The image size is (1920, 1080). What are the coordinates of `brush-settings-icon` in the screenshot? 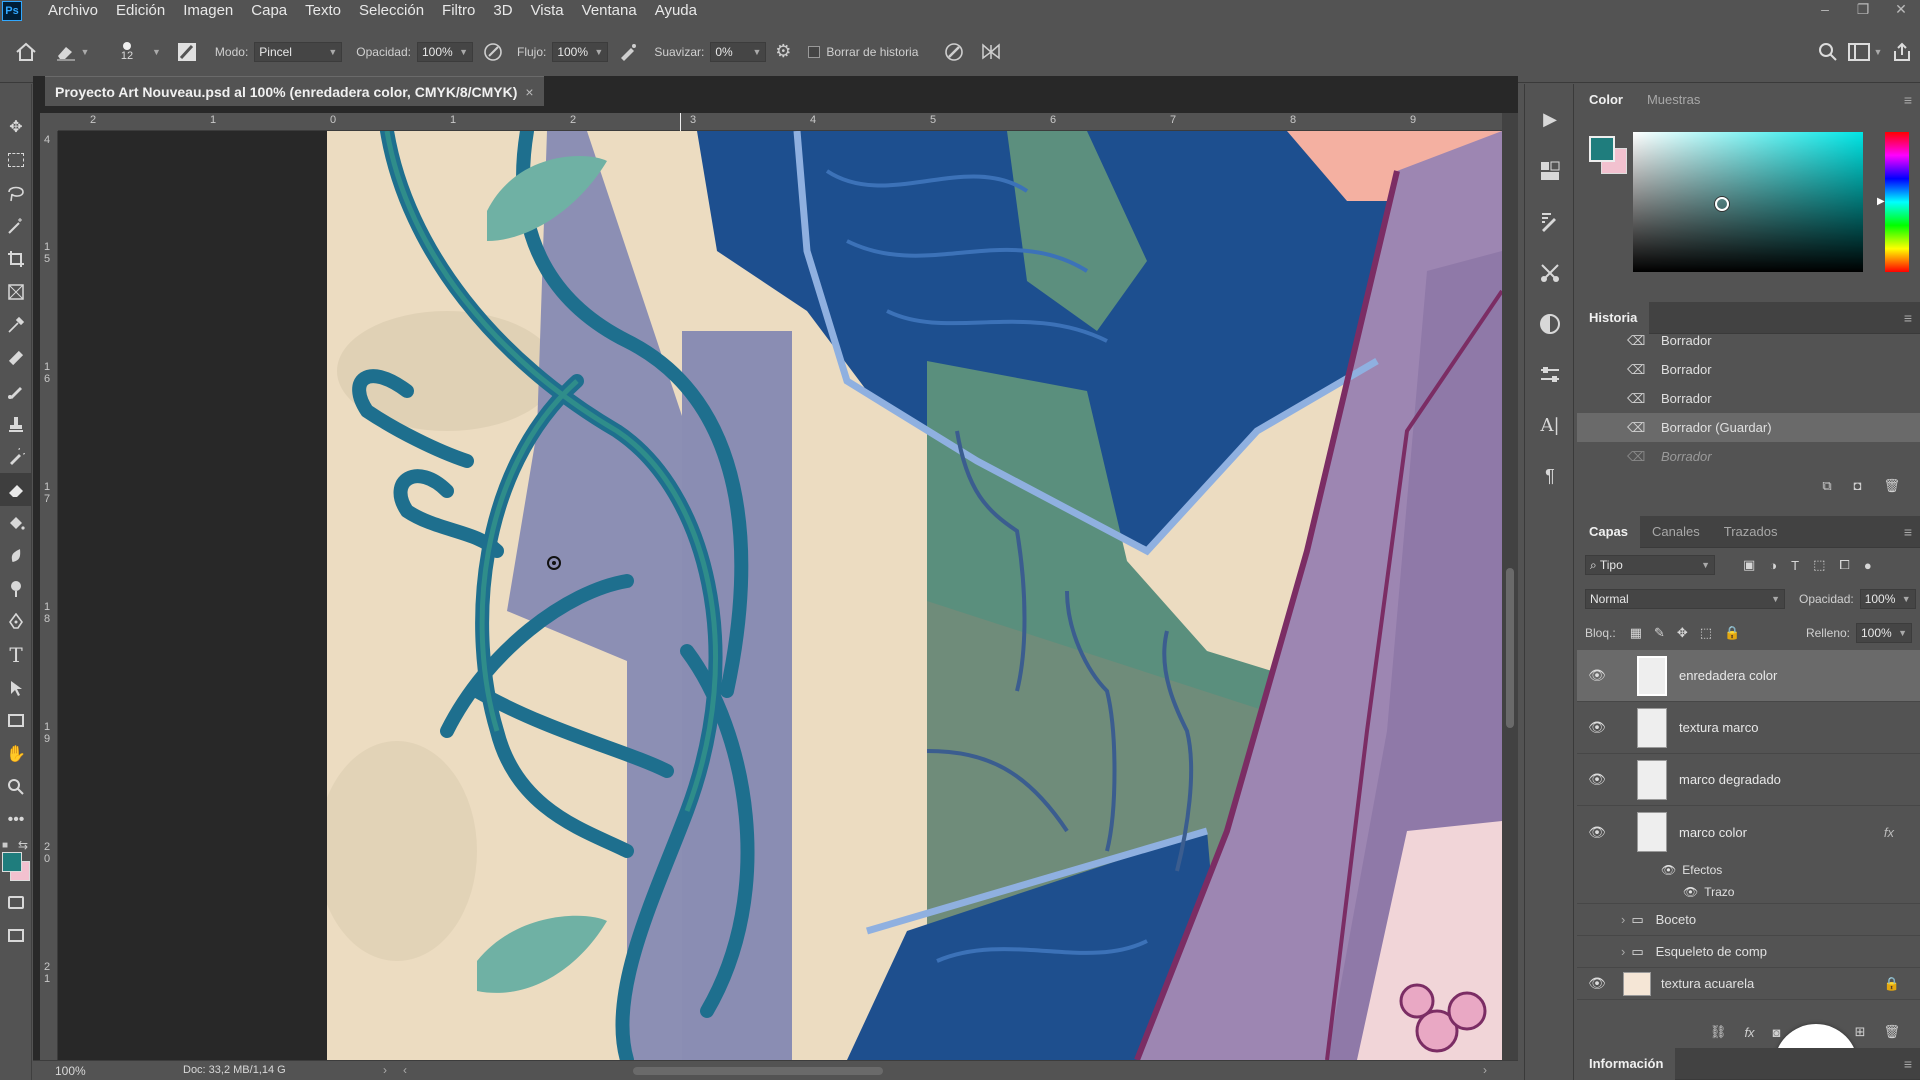 It's located at (187, 52).